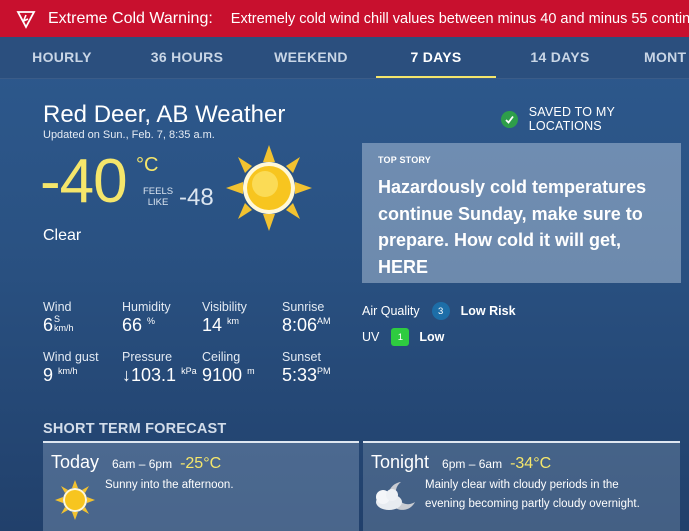  I want to click on air-quality-badge: 3, so click(440, 311).